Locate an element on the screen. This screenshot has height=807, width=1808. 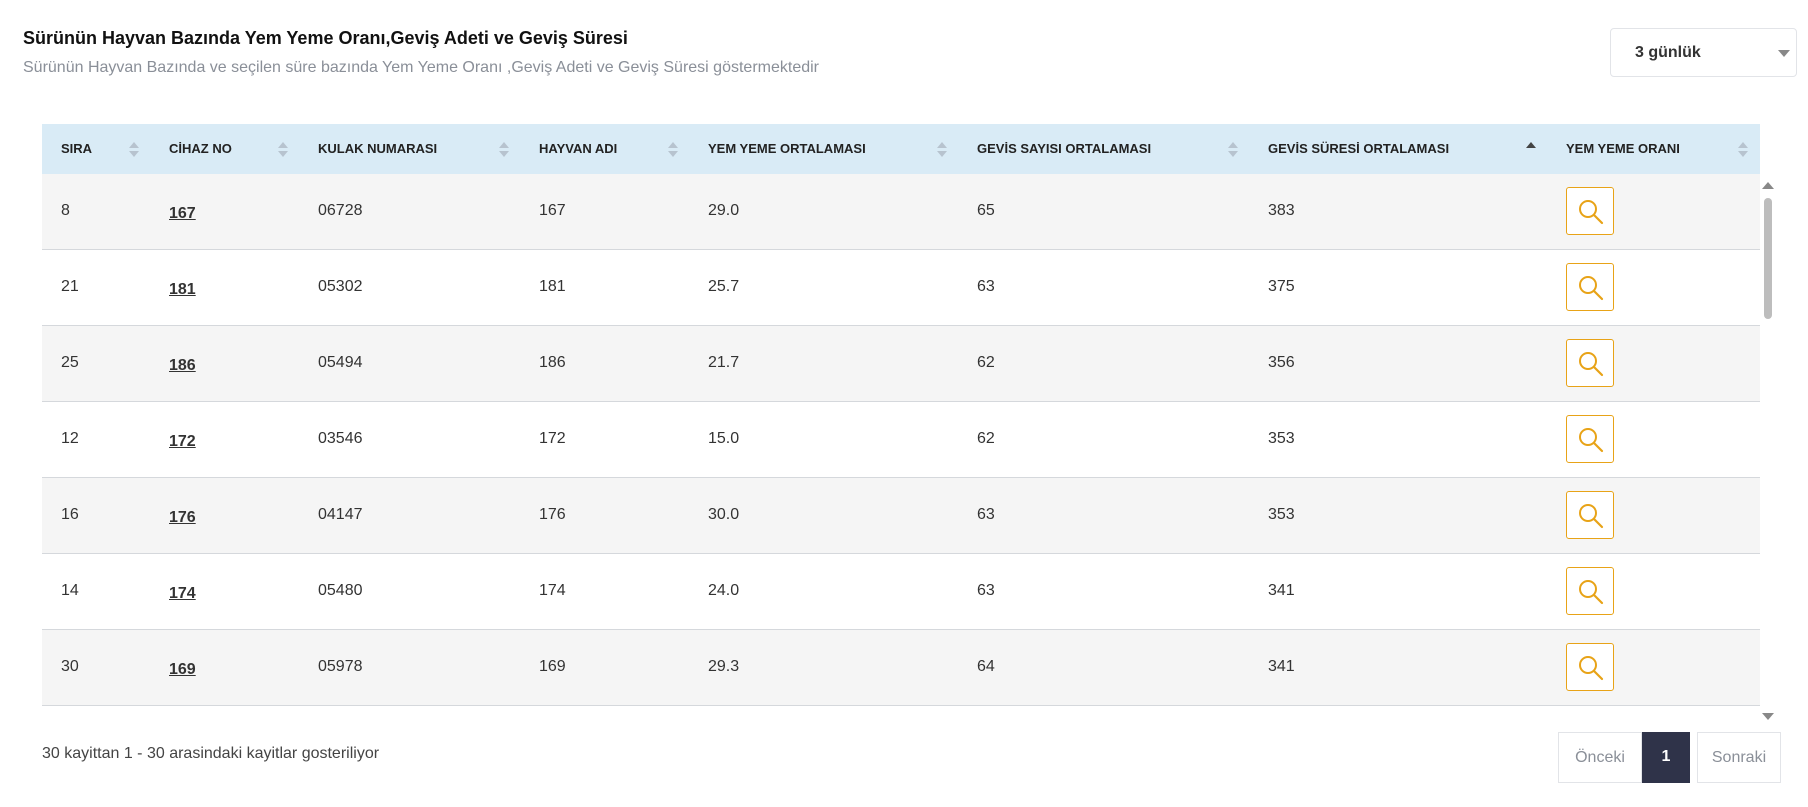
cell-yem-yeme-ortalamasi: 30.0 is located at coordinates (724, 514).